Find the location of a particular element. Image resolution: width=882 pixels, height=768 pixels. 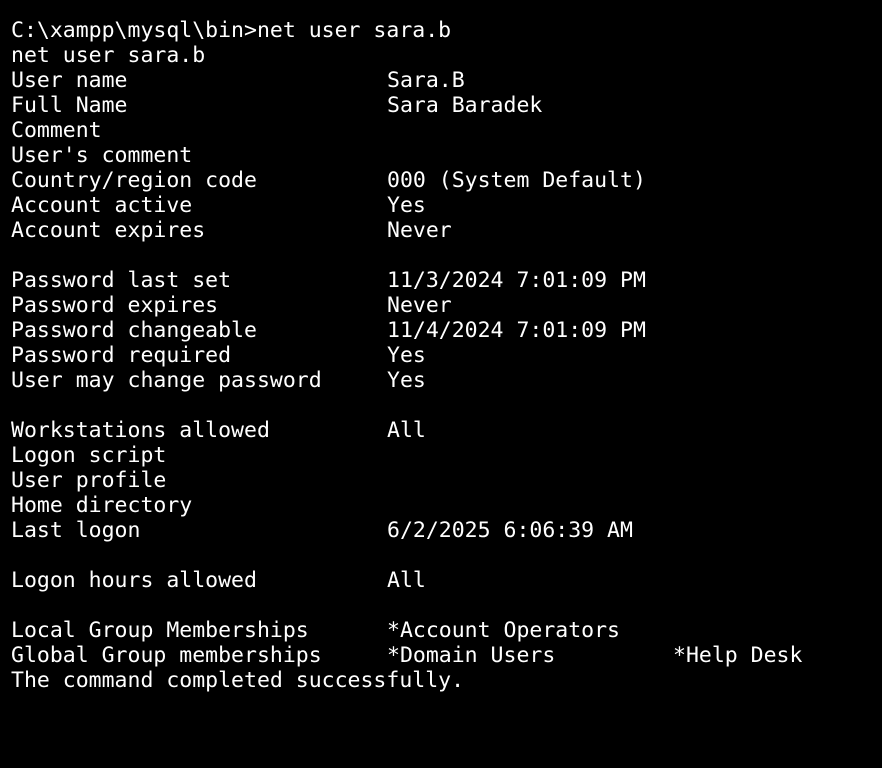

field-label: User's comment is located at coordinates (102, 155).